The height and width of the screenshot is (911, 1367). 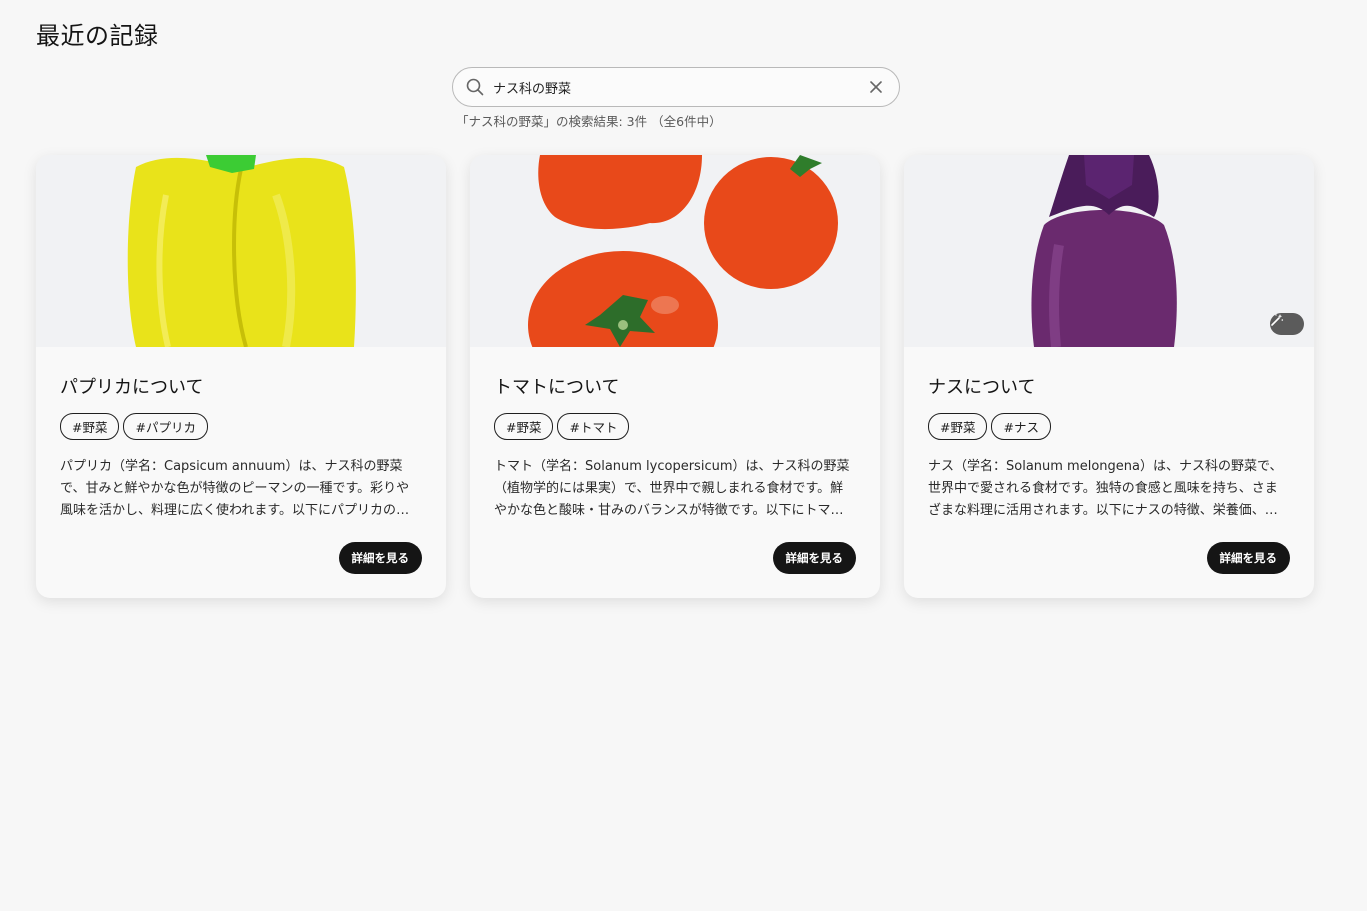 I want to click on search-bar, so click(x=676, y=87).